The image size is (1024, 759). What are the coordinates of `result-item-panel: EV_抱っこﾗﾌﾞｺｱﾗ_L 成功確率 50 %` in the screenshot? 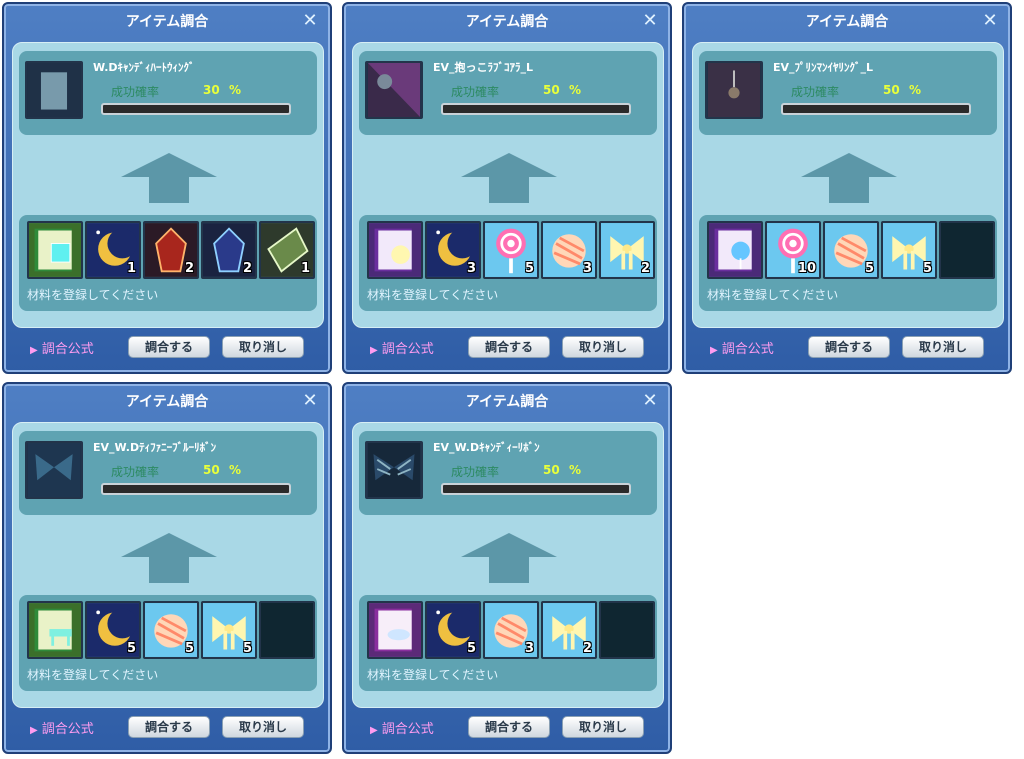 It's located at (508, 93).